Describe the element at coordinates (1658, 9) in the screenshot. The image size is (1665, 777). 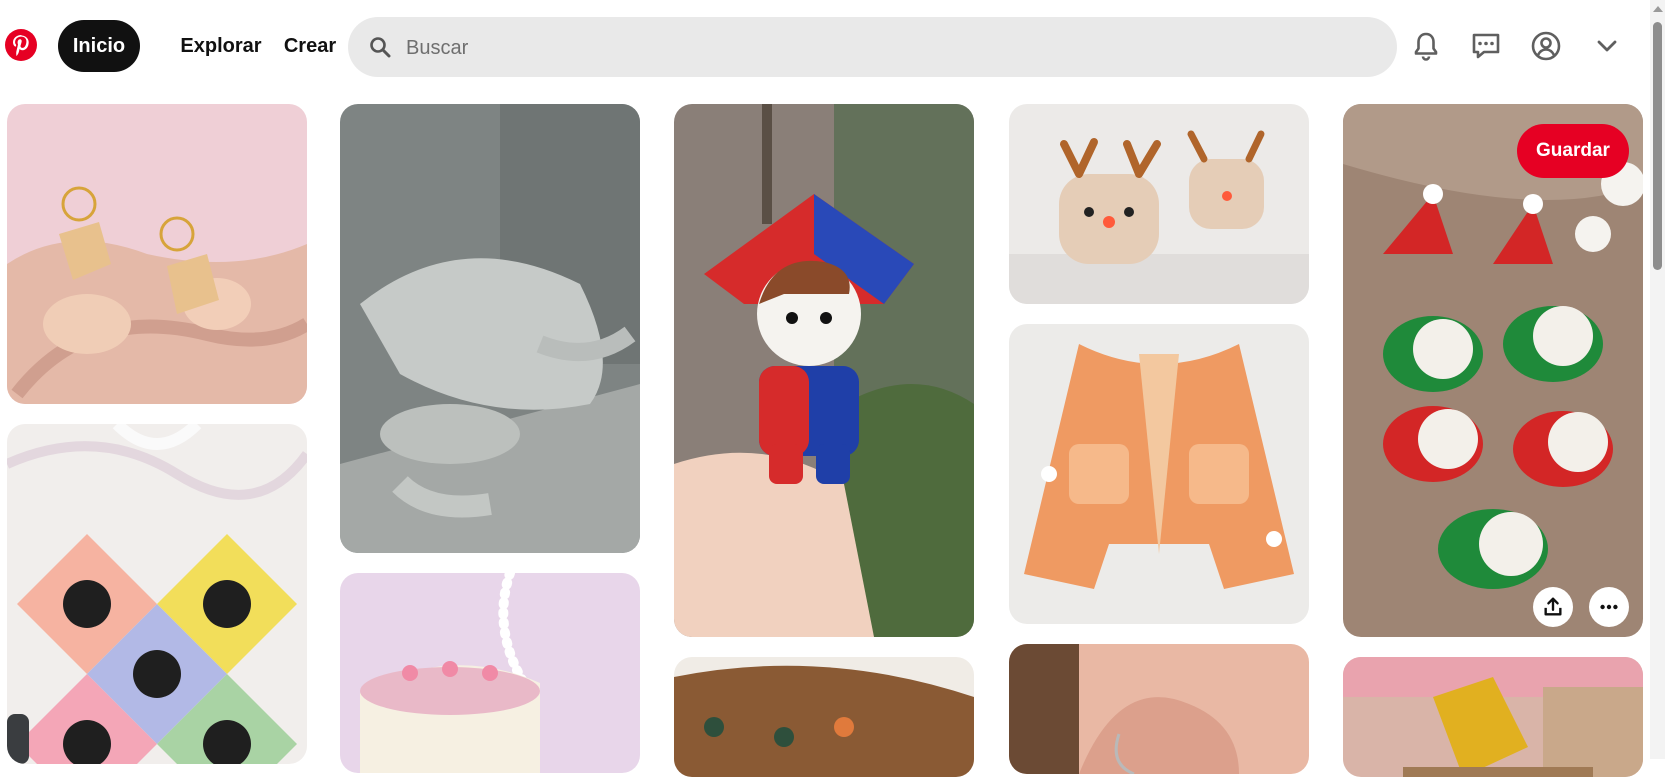
I see `scroll-up-arrow-icon` at that location.